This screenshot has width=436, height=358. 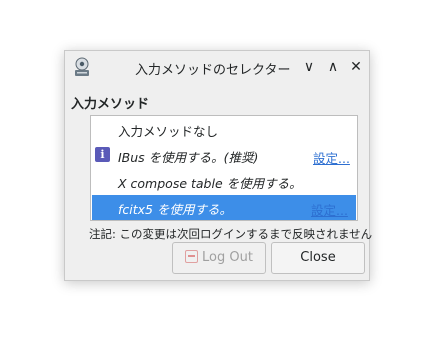 What do you see at coordinates (192, 256) in the screenshot?
I see `logout-icon` at bounding box center [192, 256].